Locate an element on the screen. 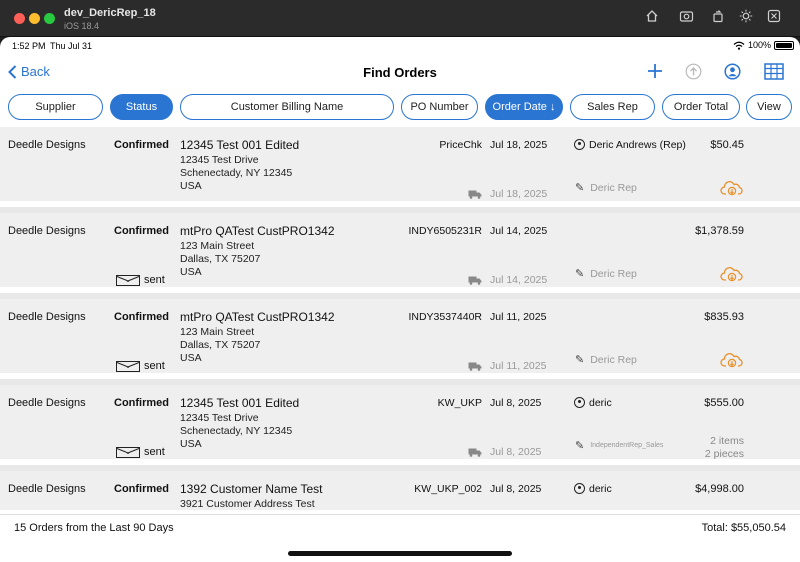 Image resolution: width=800 pixels, height=562 pixels. fullscreen-icon is located at coordinates (774, 18).